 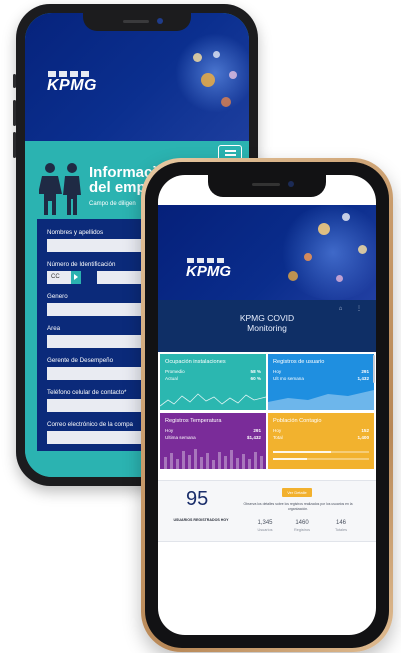 I want to click on field-label-area: Area, so click(x=54, y=328).